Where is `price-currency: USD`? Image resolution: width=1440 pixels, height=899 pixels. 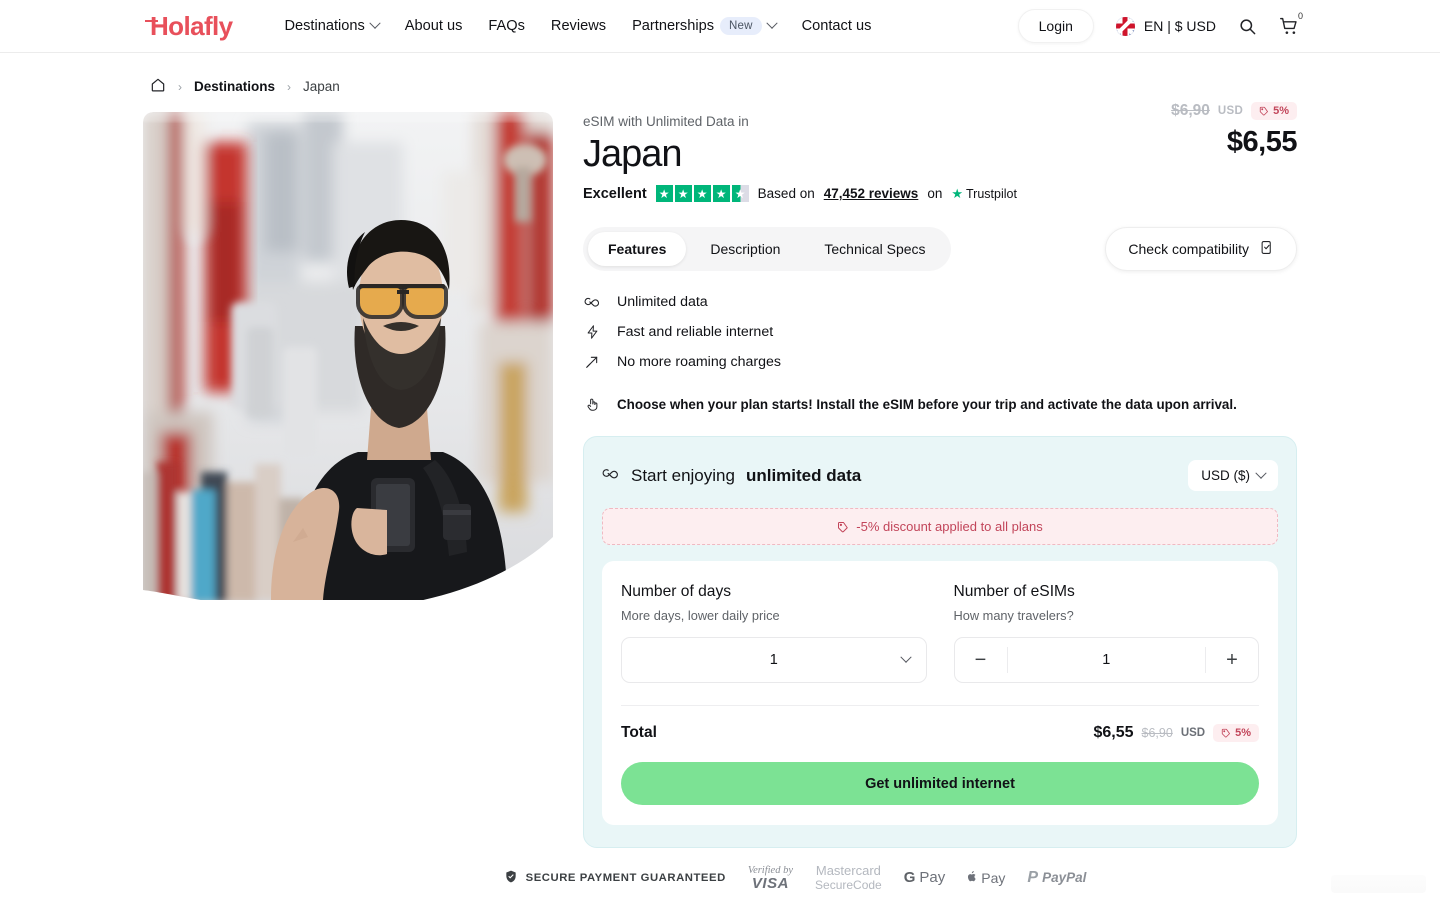 price-currency: USD is located at coordinates (1230, 111).